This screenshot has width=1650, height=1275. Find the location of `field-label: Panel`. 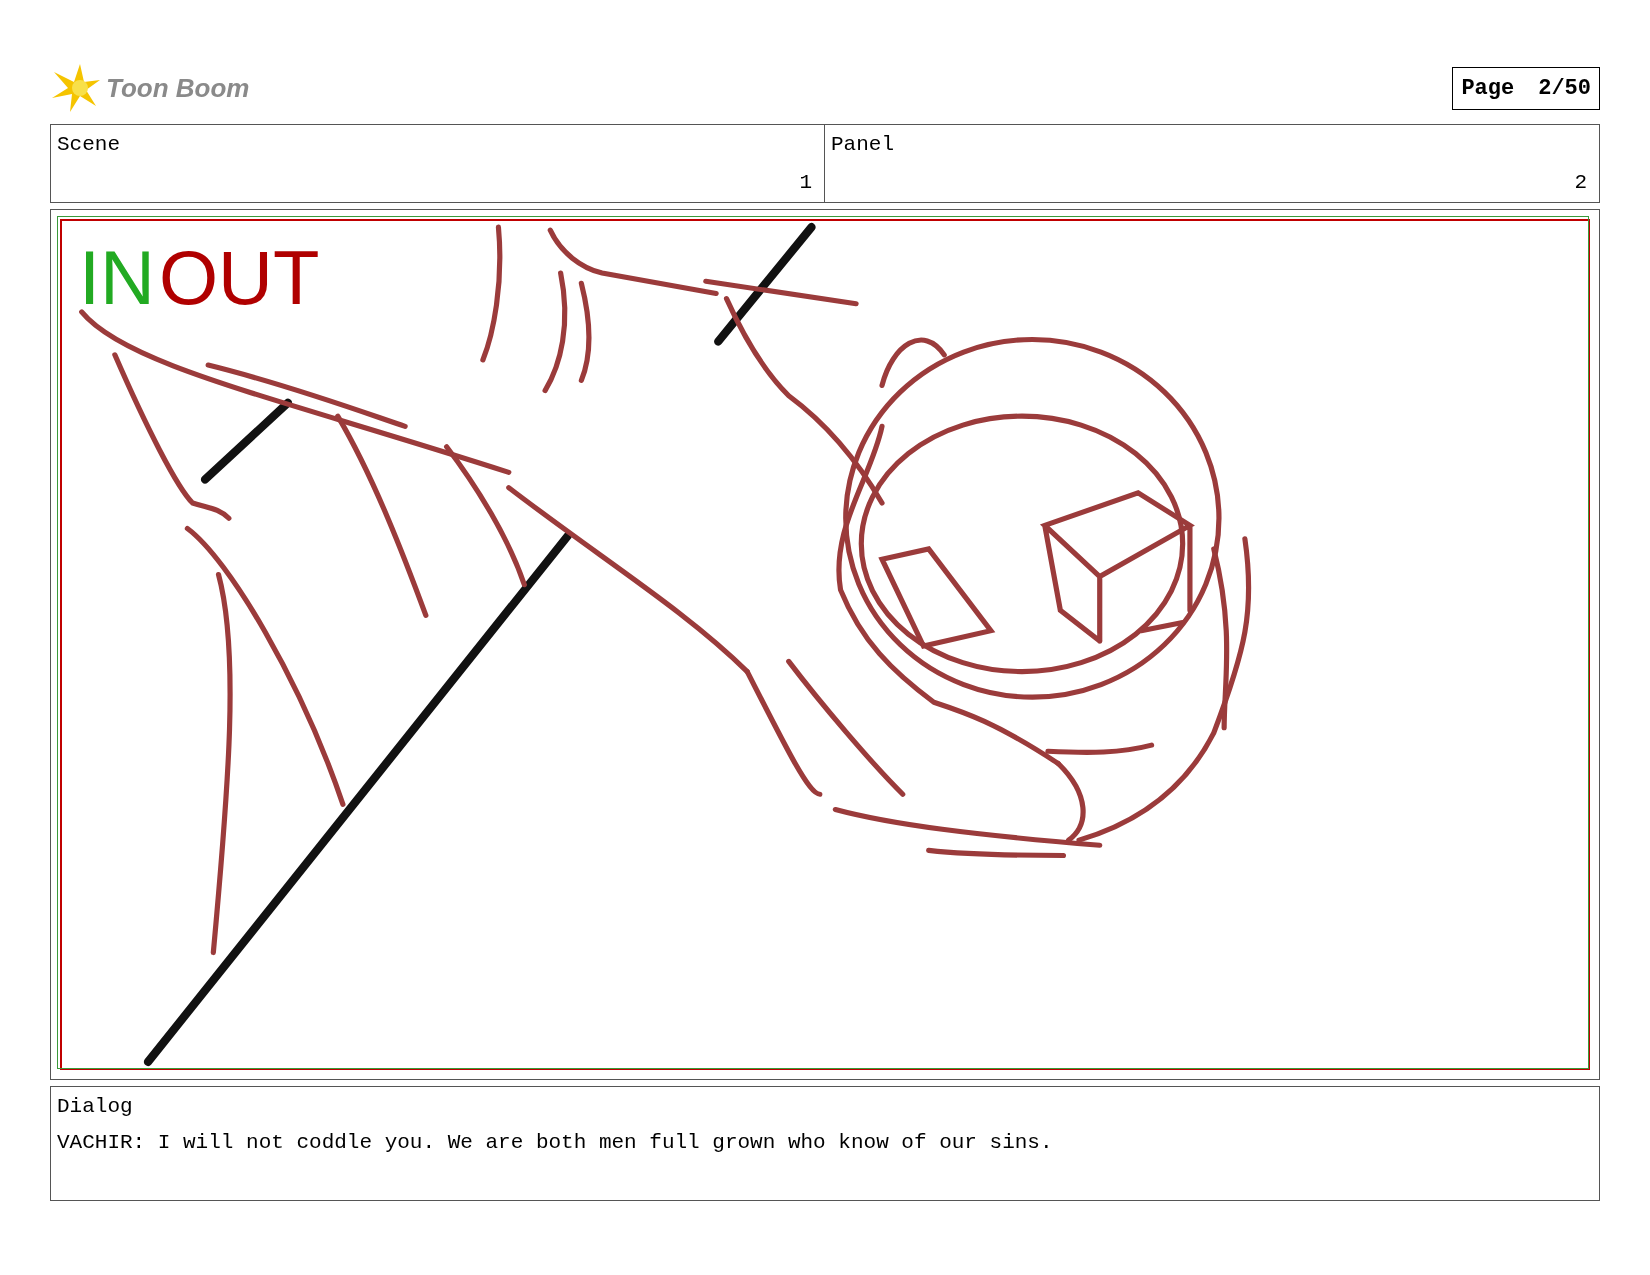

field-label: Panel is located at coordinates (863, 145).